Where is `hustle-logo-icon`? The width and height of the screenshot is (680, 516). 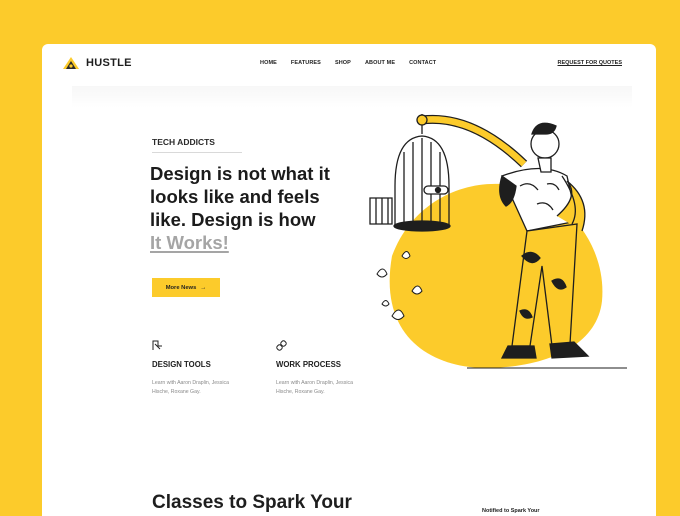 hustle-logo-icon is located at coordinates (71, 63).